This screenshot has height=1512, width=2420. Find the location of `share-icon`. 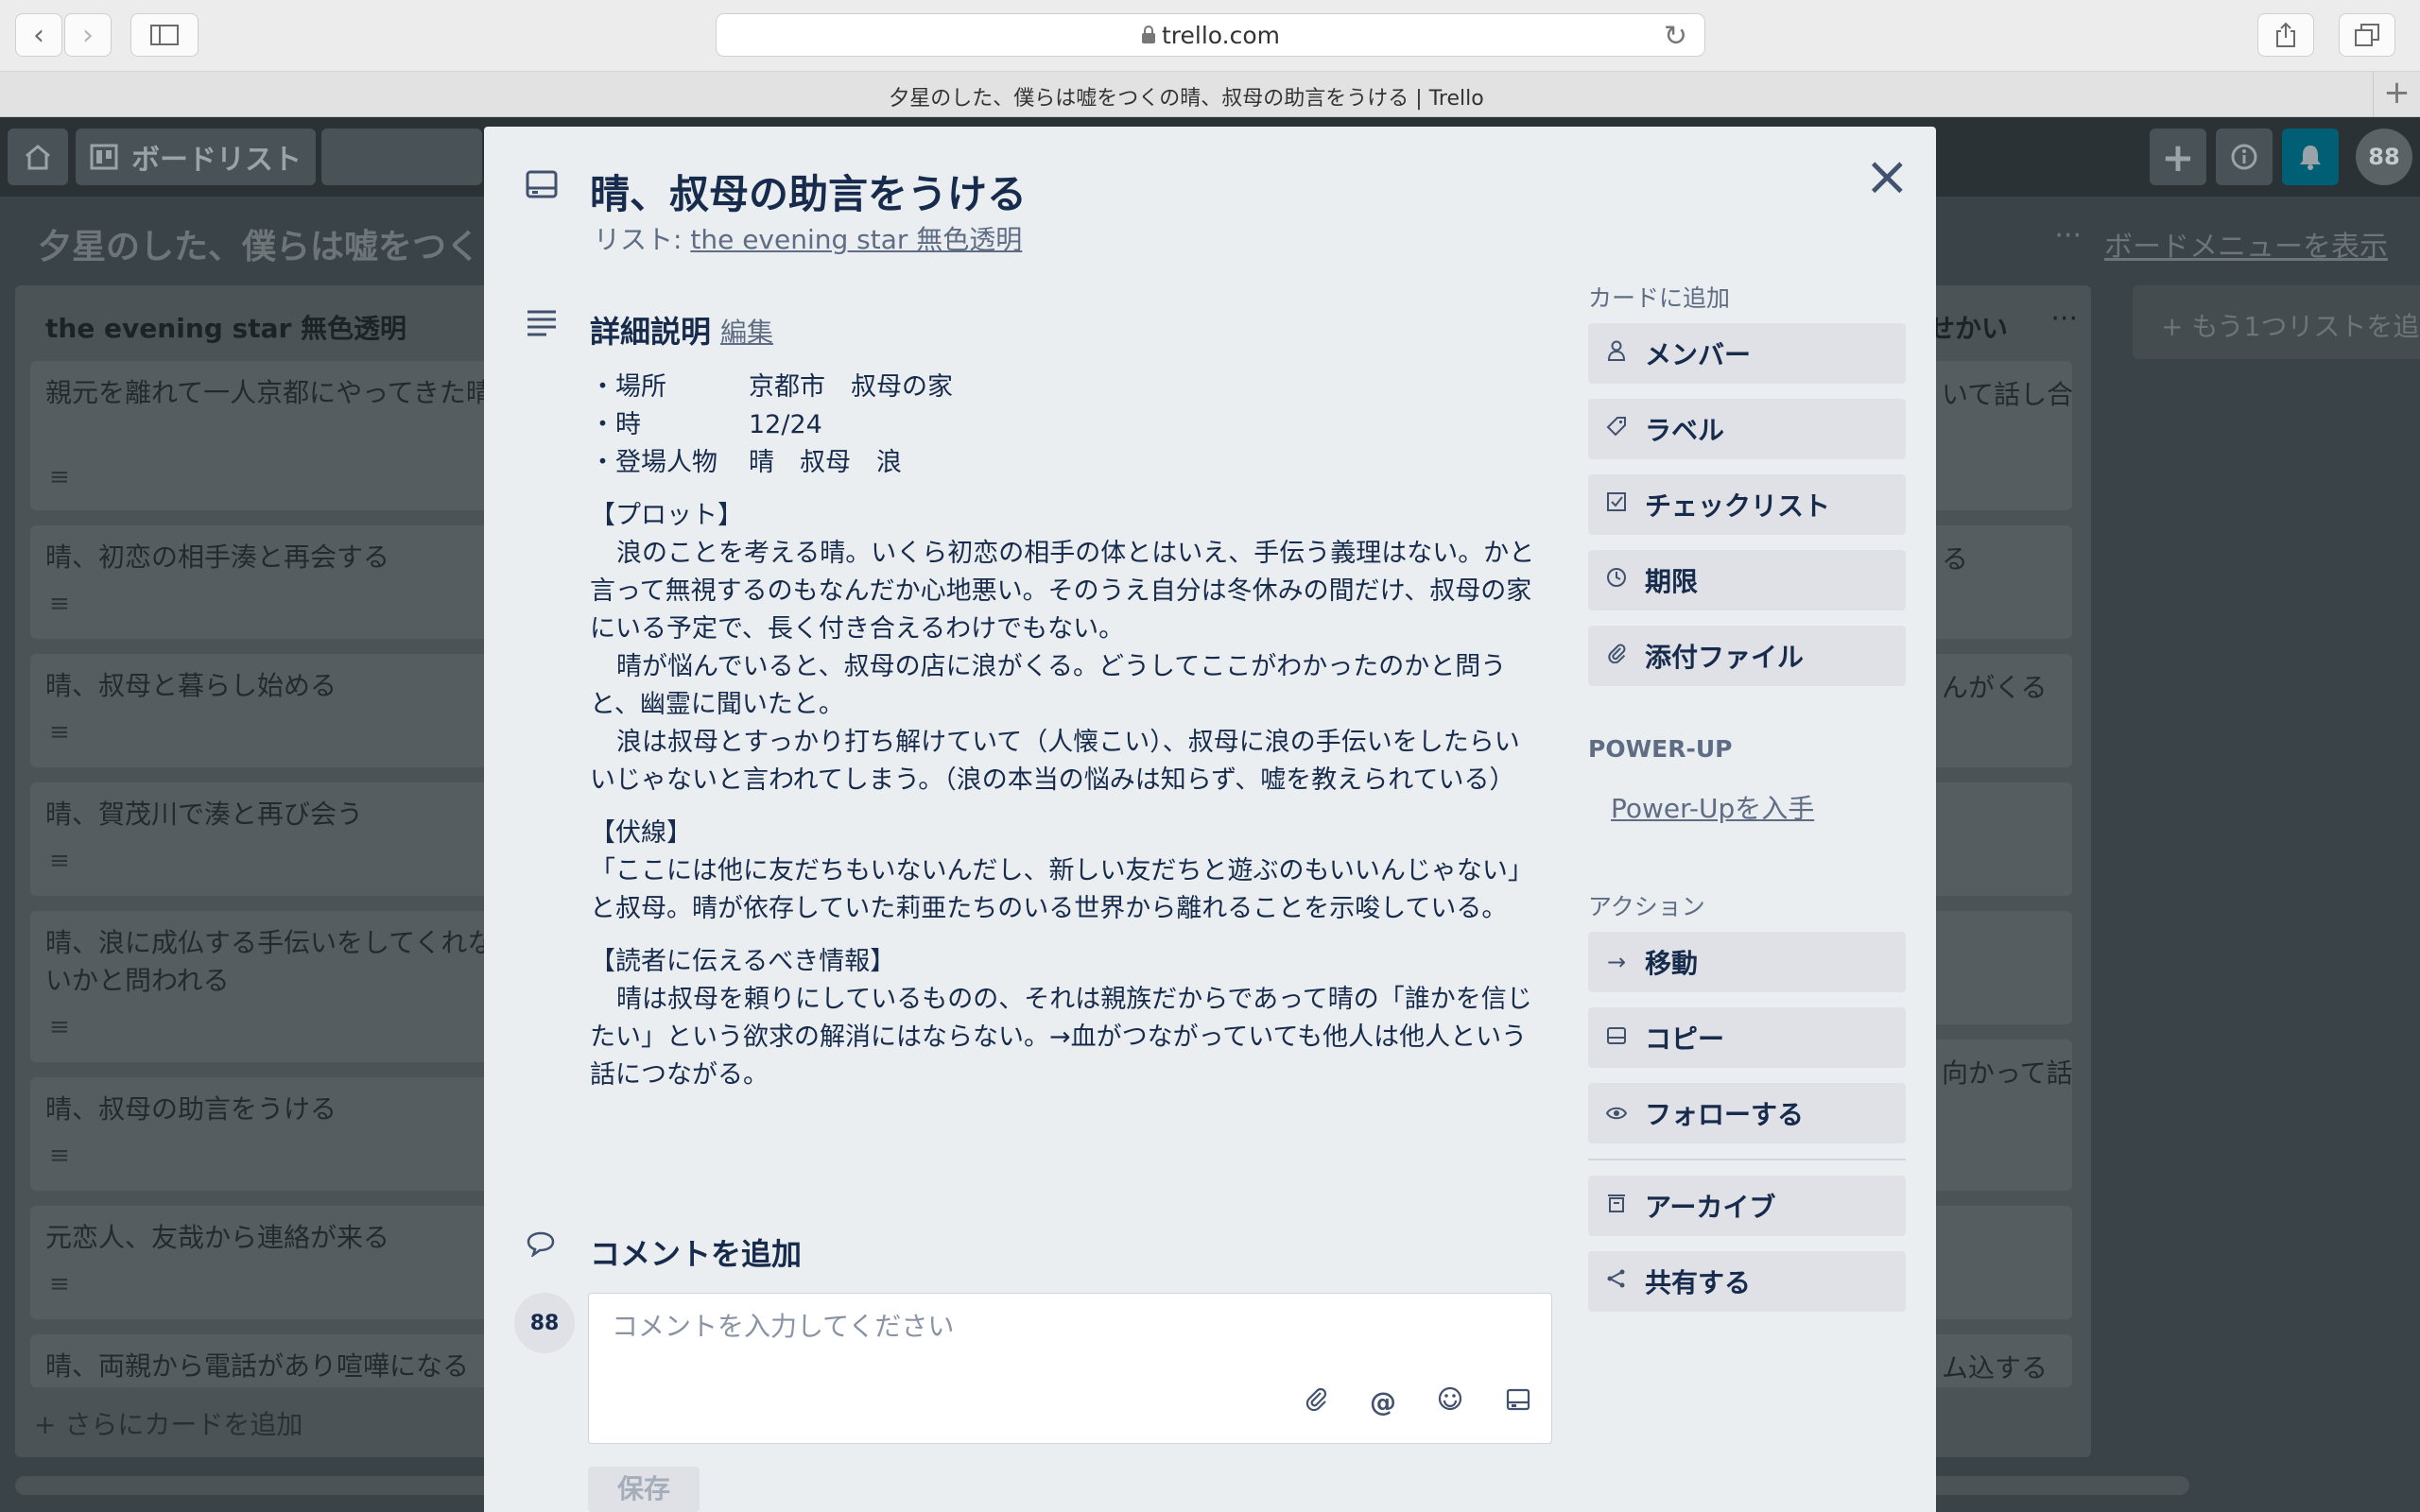

share-icon is located at coordinates (1616, 1281).